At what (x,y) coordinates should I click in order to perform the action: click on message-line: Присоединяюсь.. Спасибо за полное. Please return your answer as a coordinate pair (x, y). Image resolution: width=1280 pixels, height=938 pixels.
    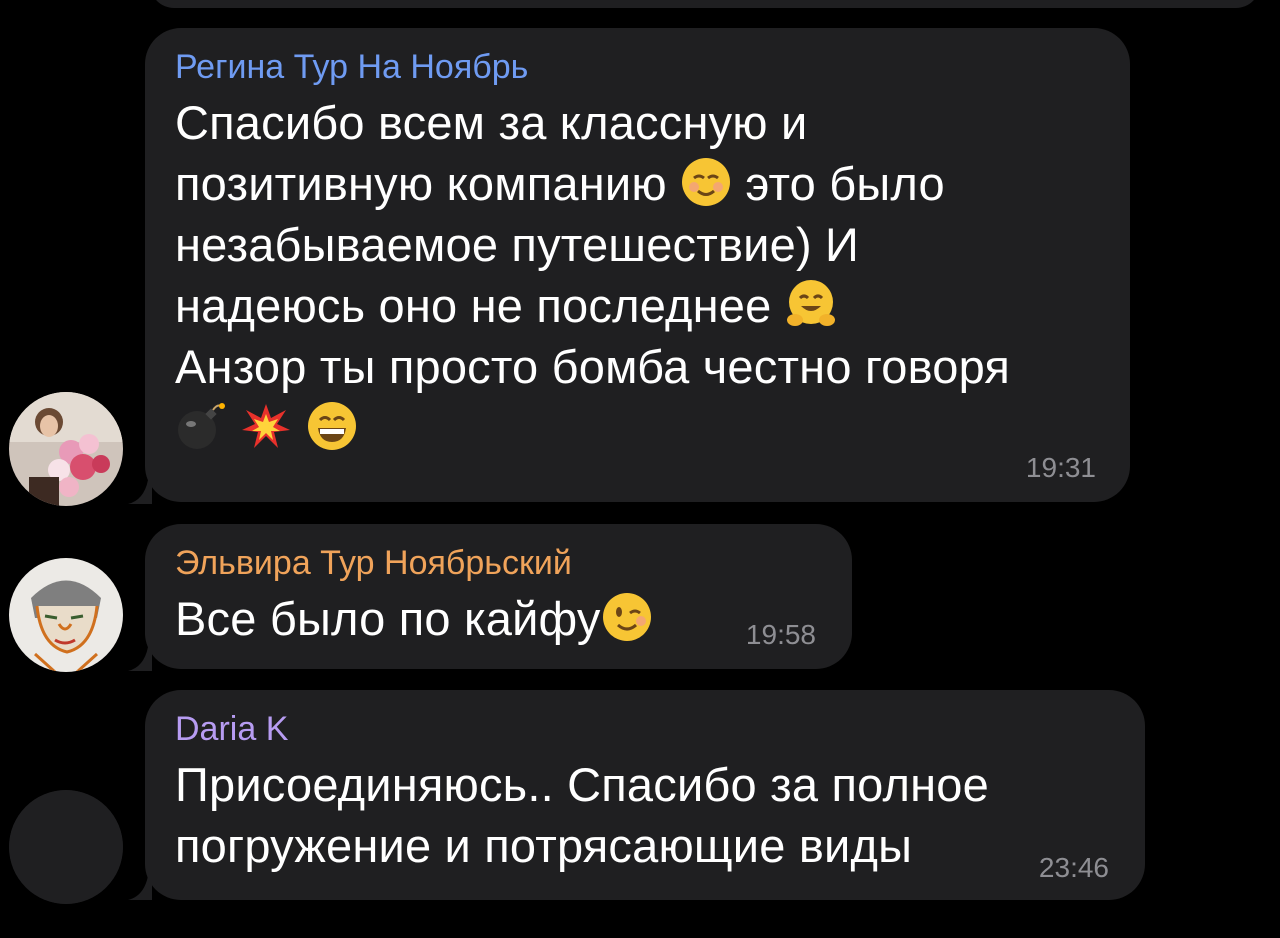
    Looking at the image, I should click on (582, 784).